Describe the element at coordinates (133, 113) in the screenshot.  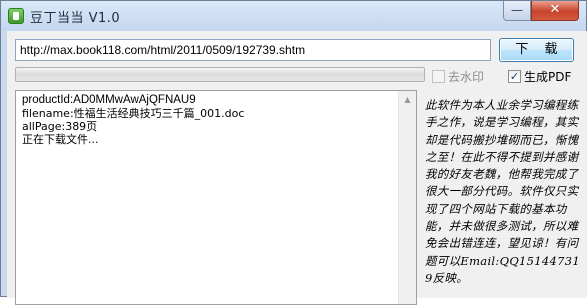
I see `log-line: filename:性福生活经典技巧三千篇_001.doc` at that location.